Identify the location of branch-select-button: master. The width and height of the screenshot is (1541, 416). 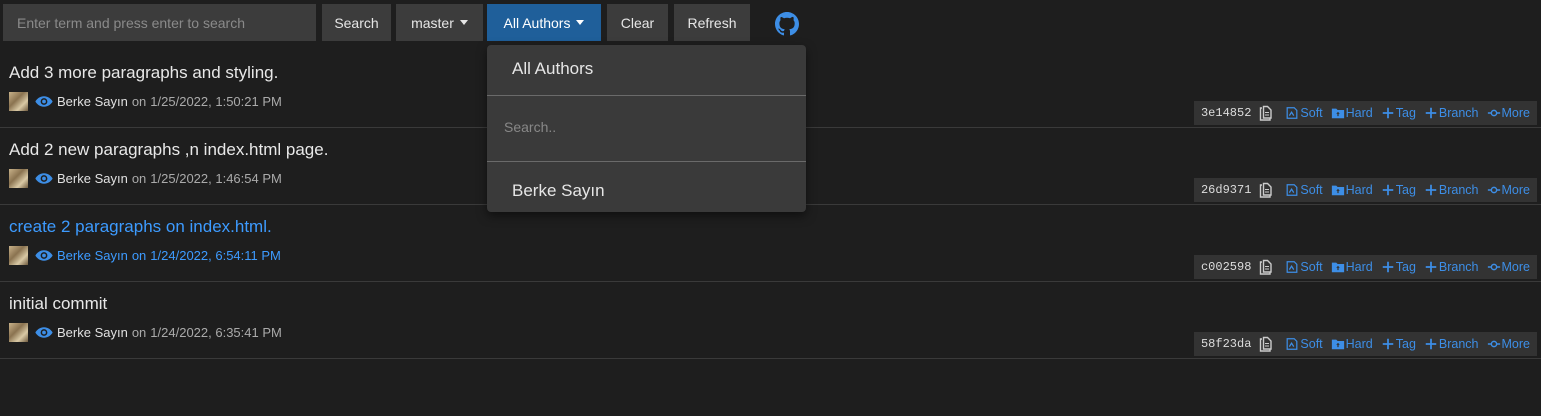
(439, 22).